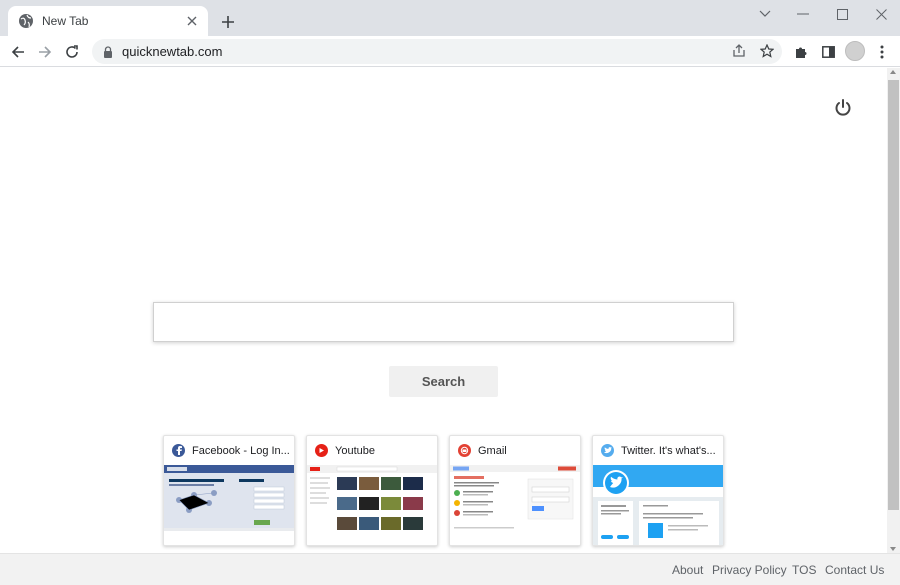 The height and width of the screenshot is (585, 900). What do you see at coordinates (739, 51) in the screenshot?
I see `share-icon` at bounding box center [739, 51].